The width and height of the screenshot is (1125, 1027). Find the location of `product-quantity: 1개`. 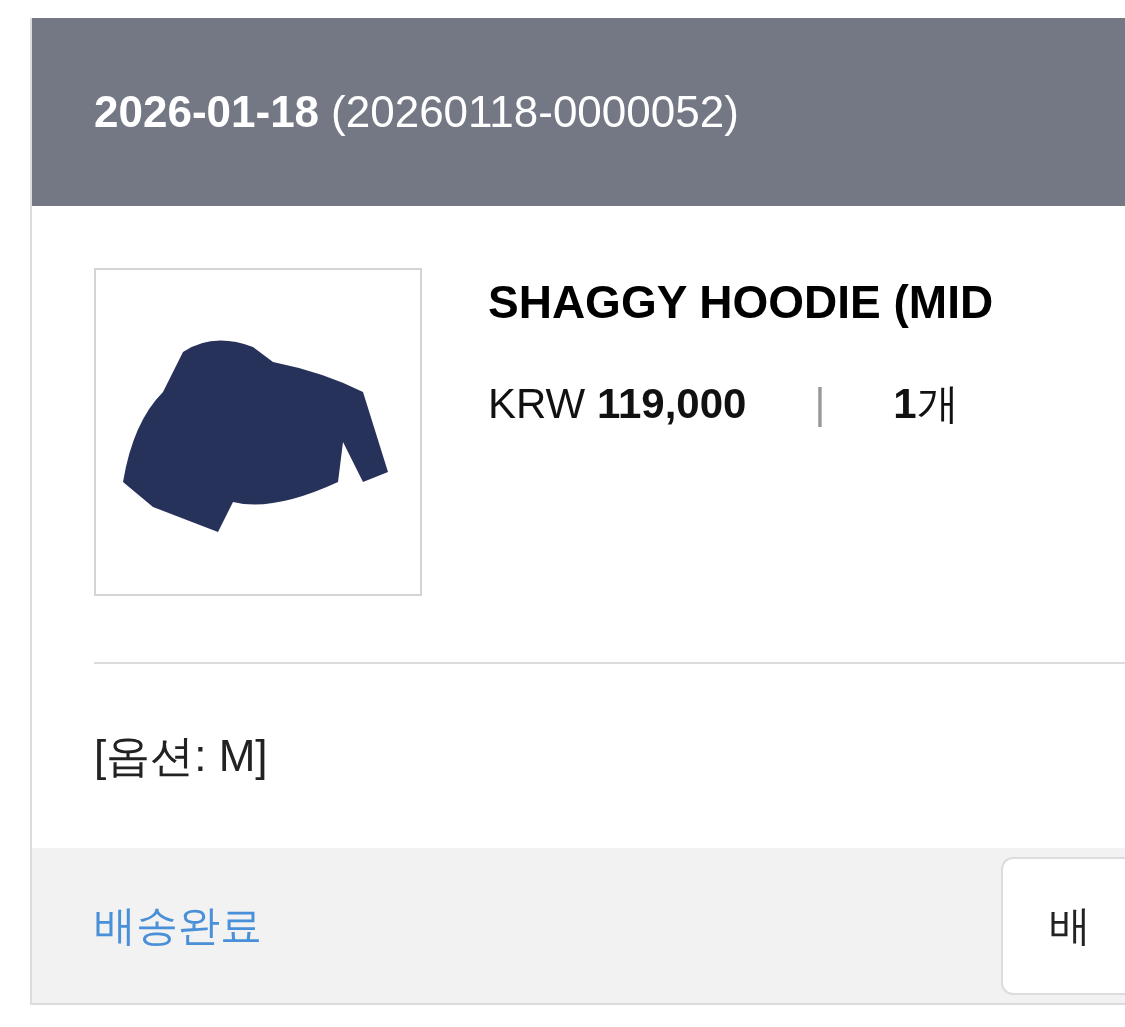

product-quantity: 1개 is located at coordinates (926, 403).